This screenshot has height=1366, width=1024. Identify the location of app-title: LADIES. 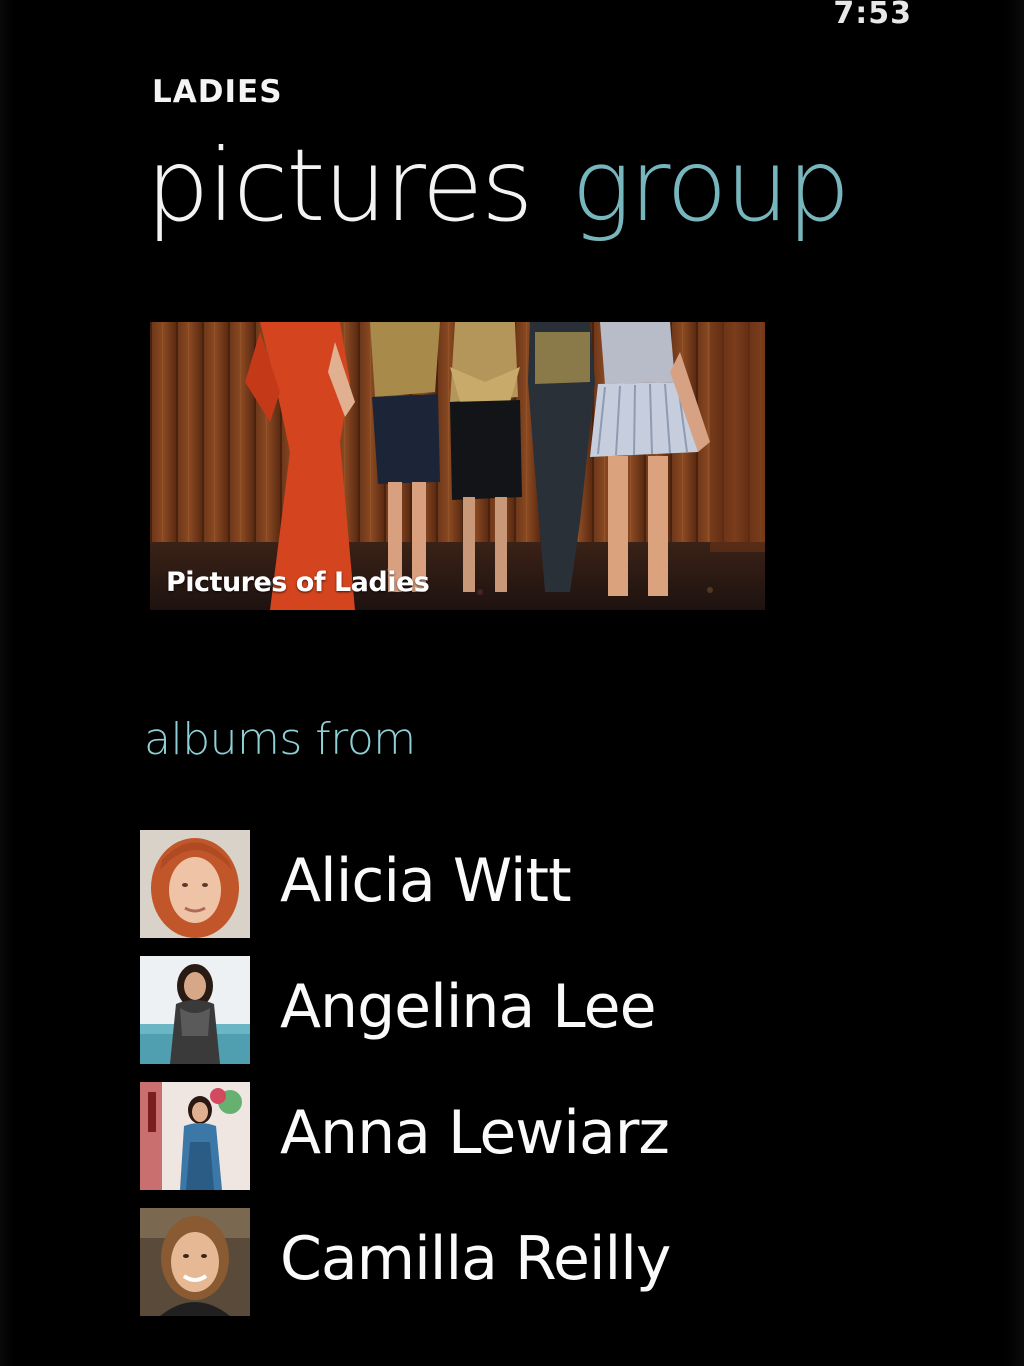
(217, 92).